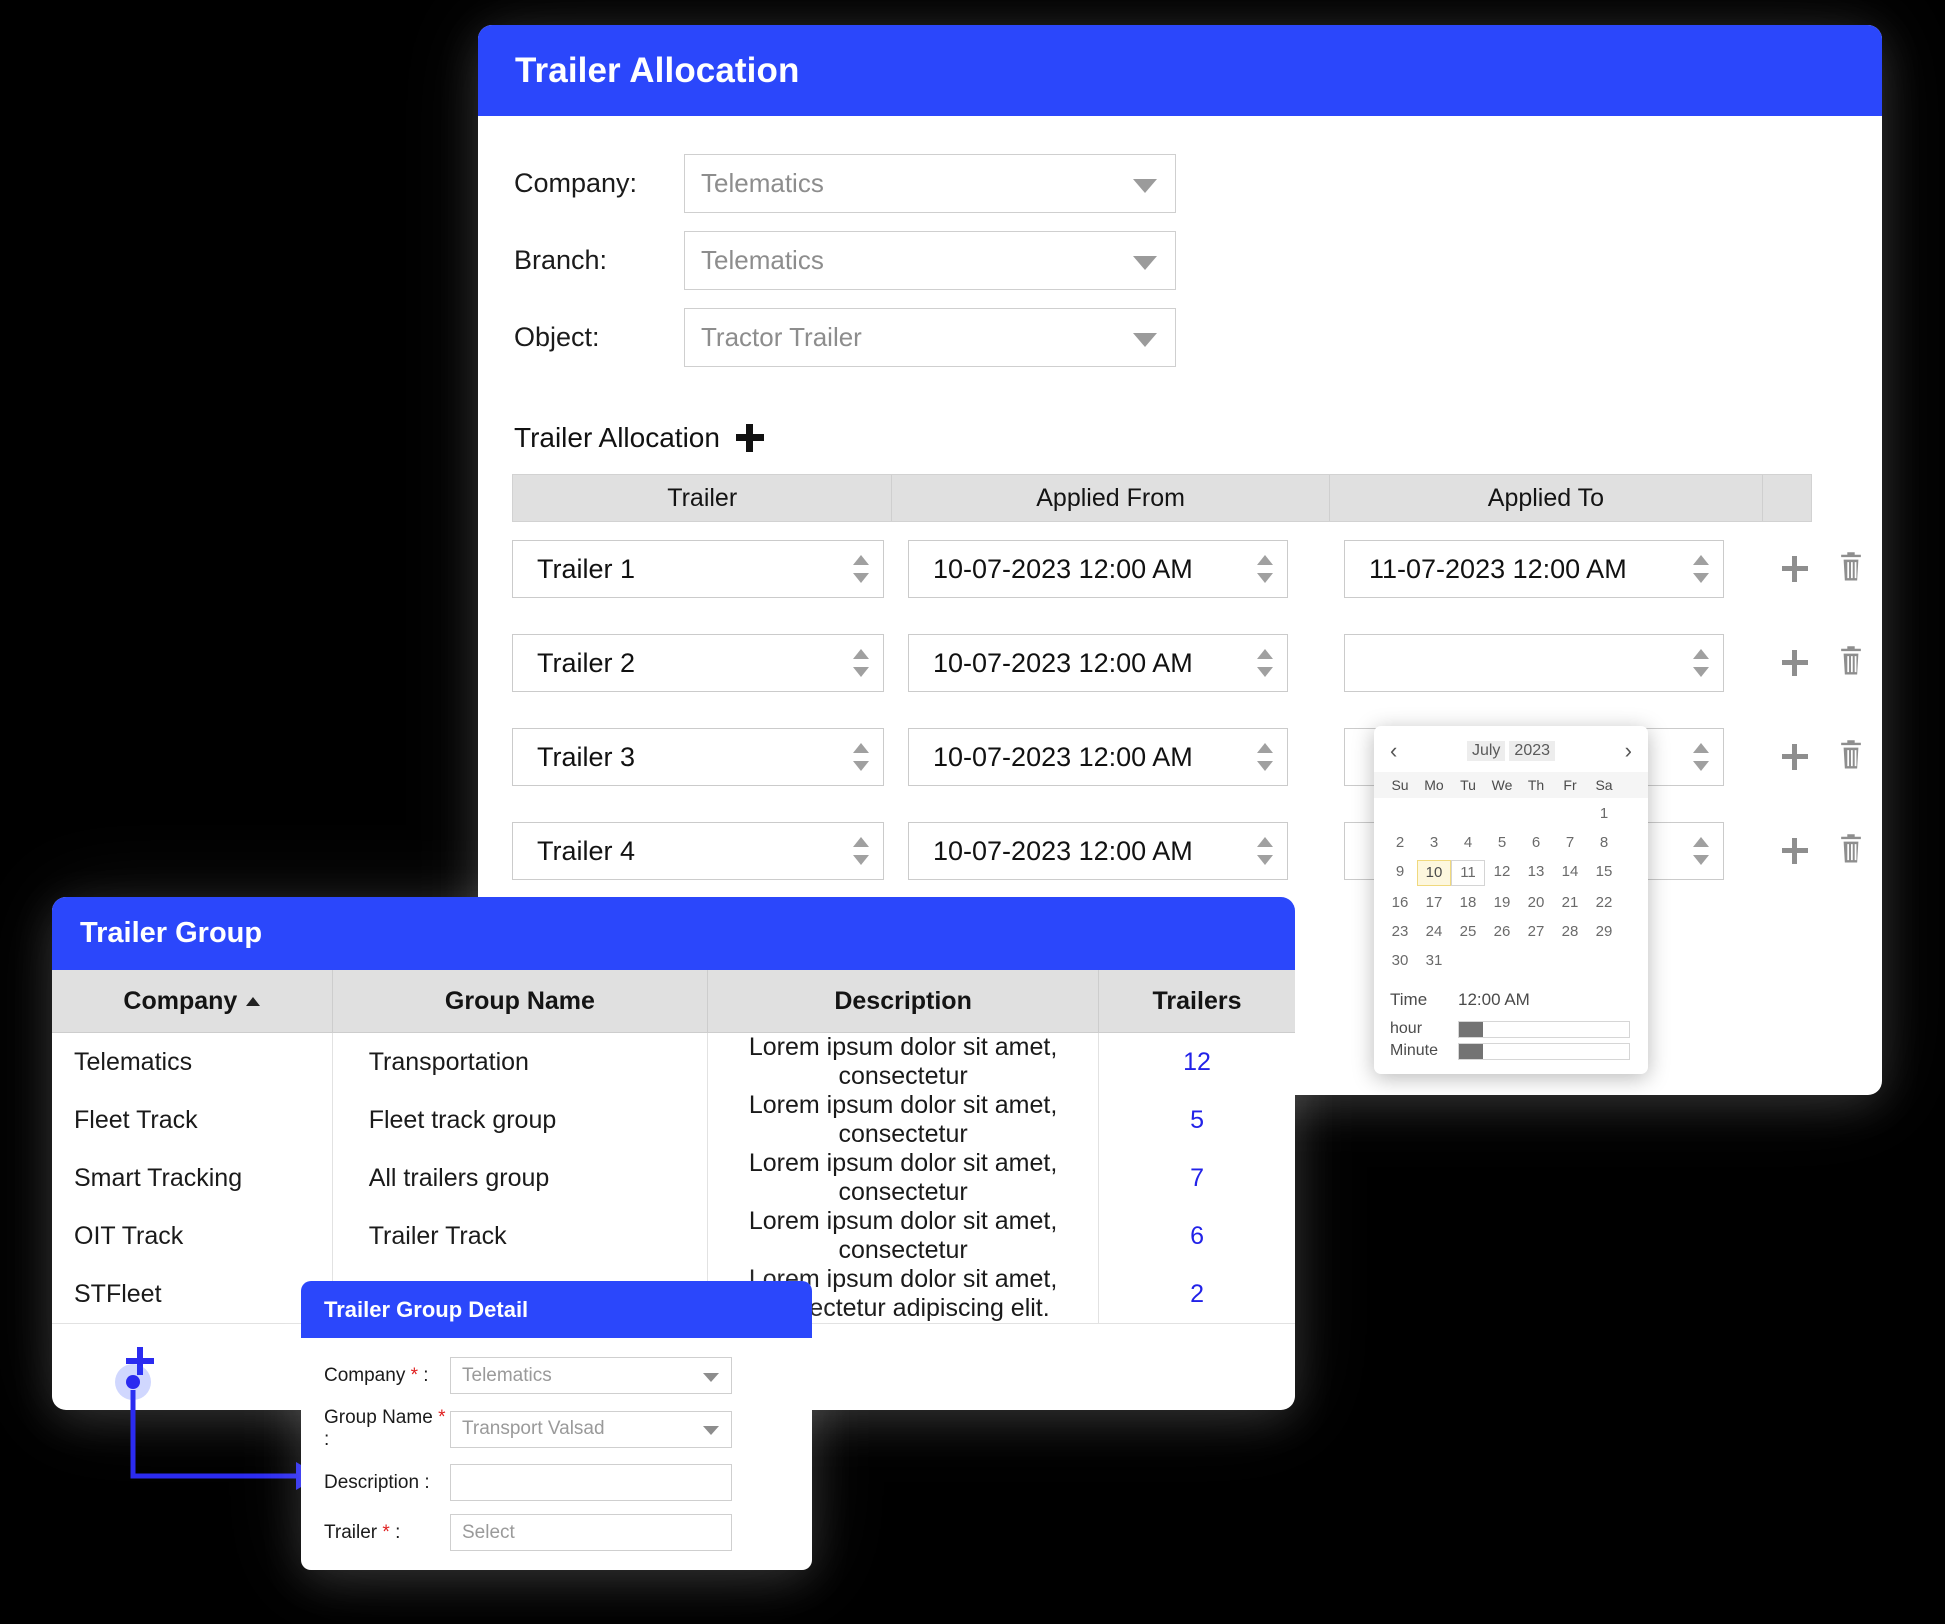 Image resolution: width=1945 pixels, height=1624 pixels. I want to click on day-cell: 29, so click(1604, 932).